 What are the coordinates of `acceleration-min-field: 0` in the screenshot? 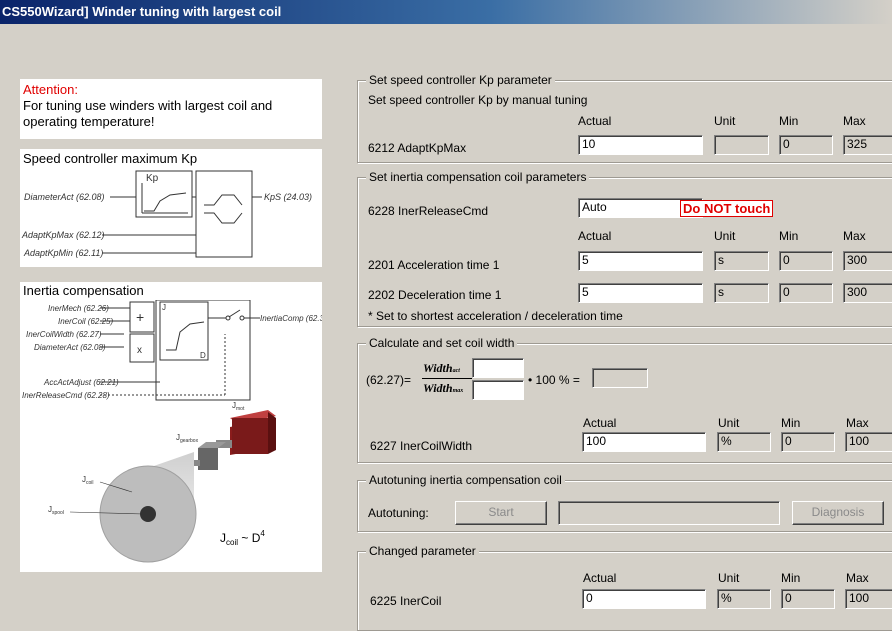 It's located at (806, 261).